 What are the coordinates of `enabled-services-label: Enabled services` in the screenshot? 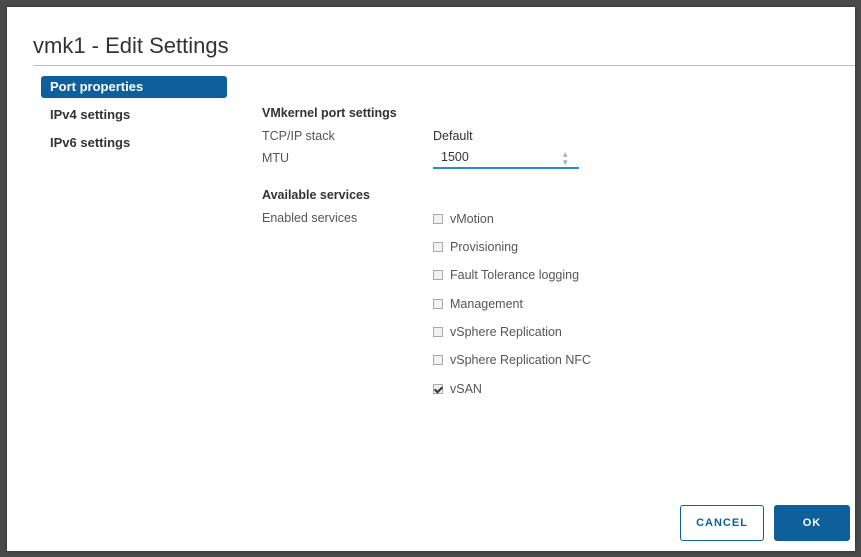 It's located at (310, 218).